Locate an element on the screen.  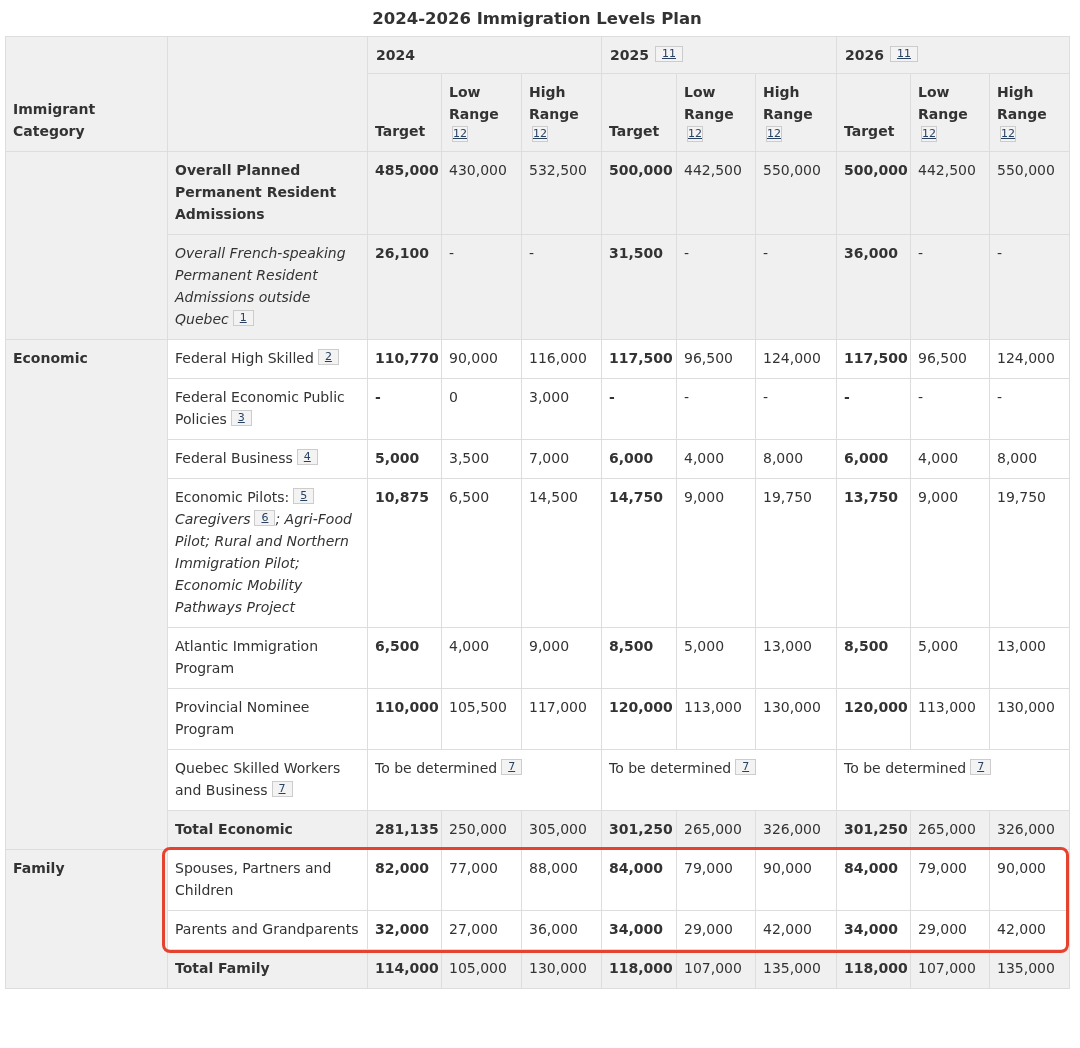
row-label: Federal Business 4 is located at coordinates (267, 459).